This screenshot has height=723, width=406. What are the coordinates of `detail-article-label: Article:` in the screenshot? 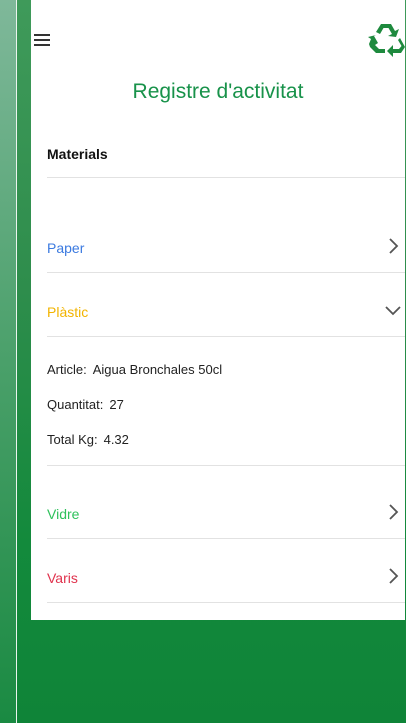 It's located at (67, 369).